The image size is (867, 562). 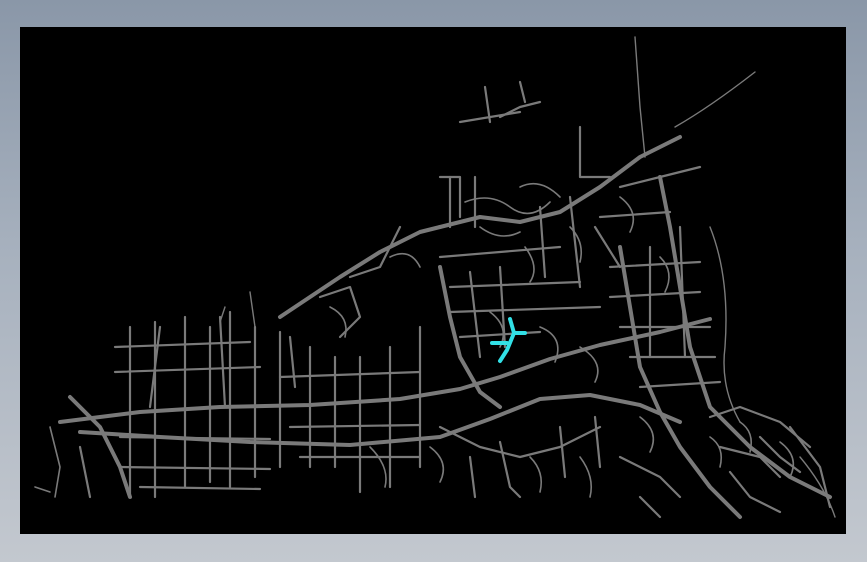 I want to click on highlight-trunk, so click(x=507, y=347).